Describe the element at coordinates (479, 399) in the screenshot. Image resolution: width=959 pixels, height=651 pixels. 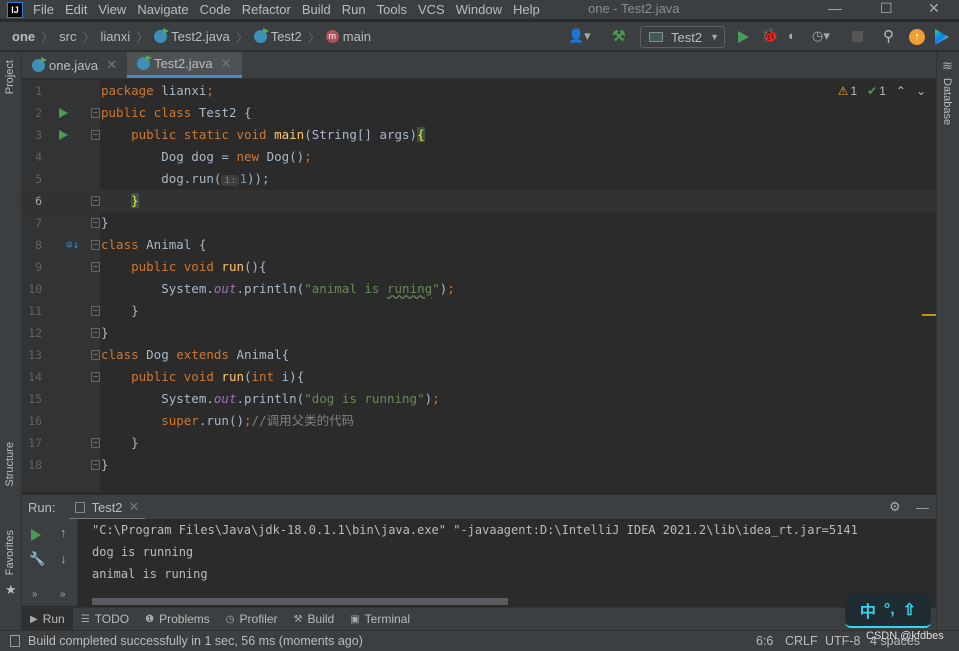
I see `code-line: 15 System.out.println("dog is running");` at that location.